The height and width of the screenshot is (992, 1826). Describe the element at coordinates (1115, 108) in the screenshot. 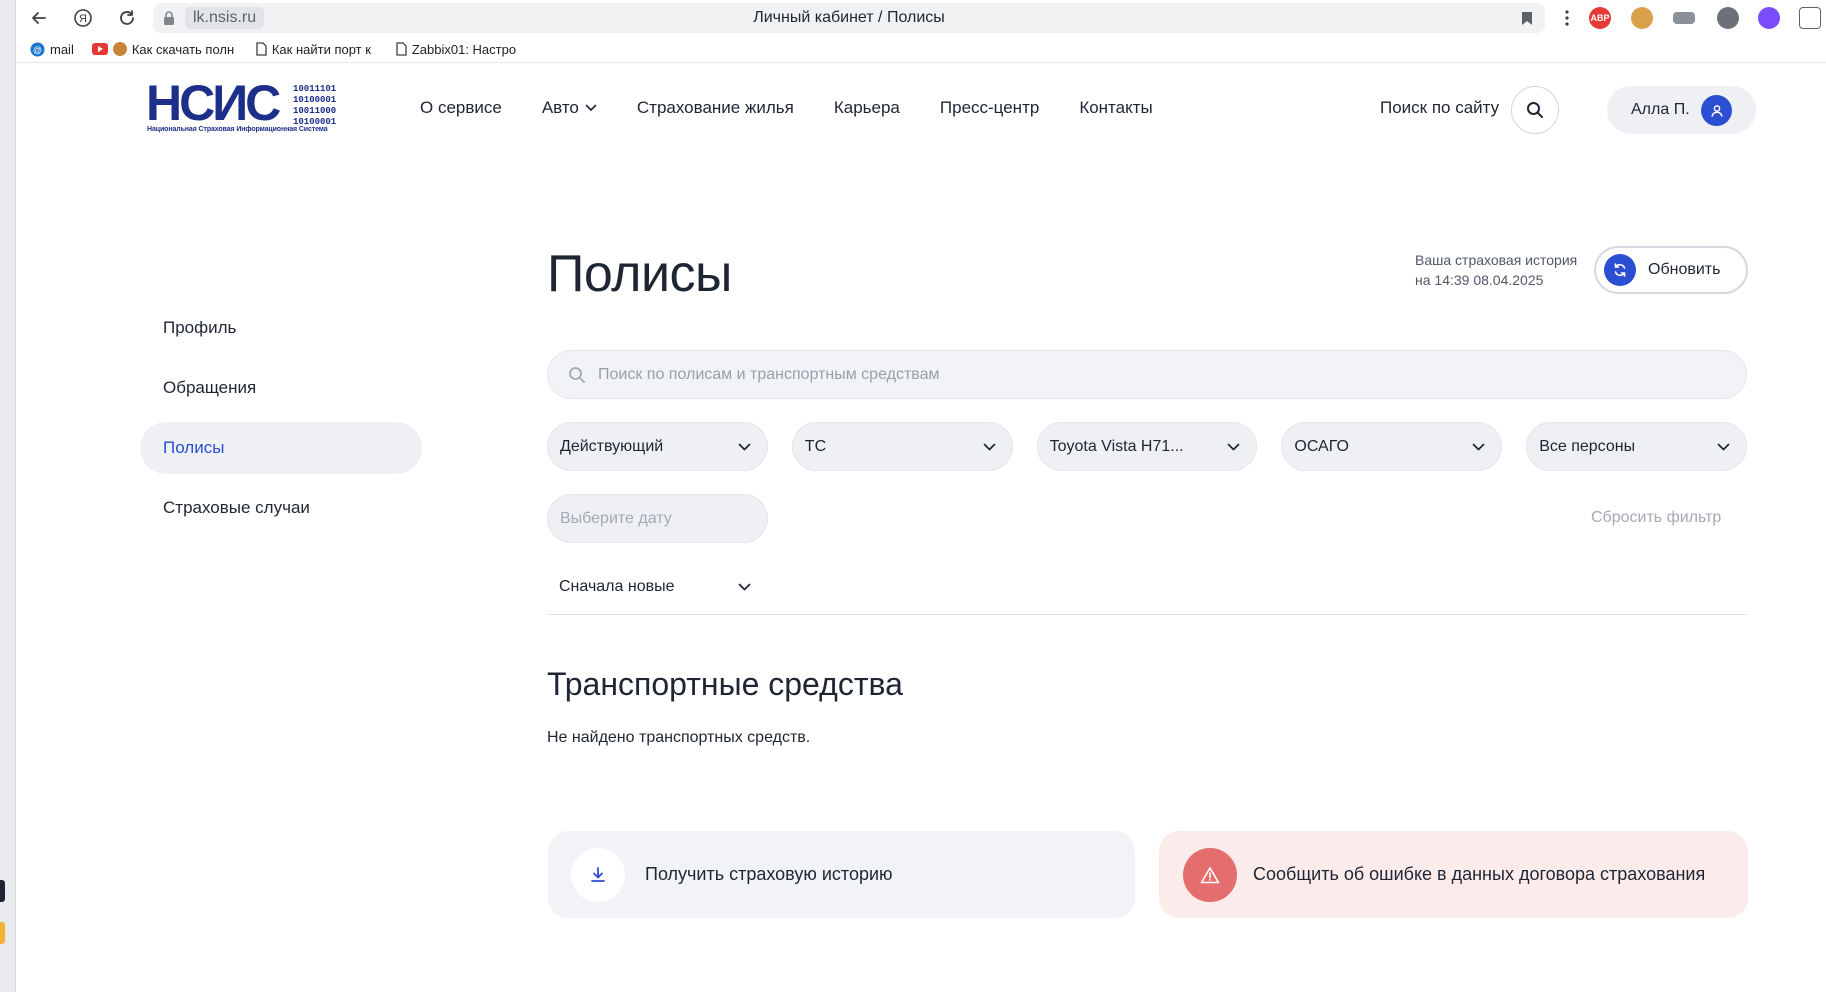

I see `nav-item-contacts: Контакты` at that location.